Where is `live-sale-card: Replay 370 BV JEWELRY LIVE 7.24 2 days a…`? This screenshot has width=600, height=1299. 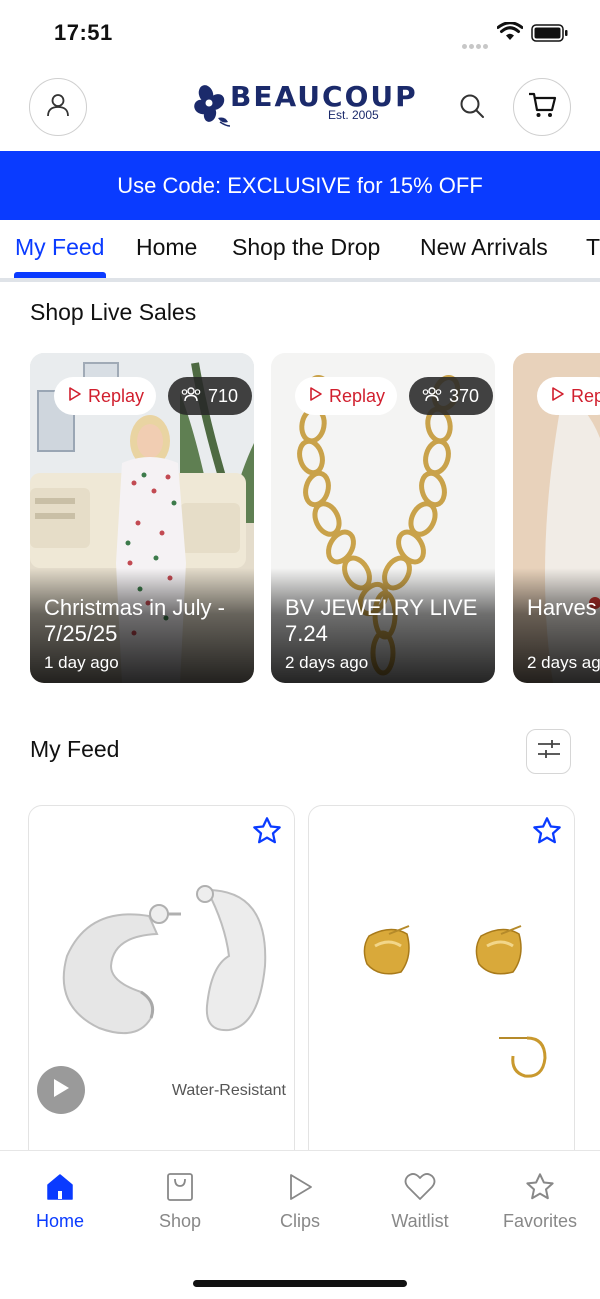
live-sale-card: Replay 370 BV JEWELRY LIVE 7.24 2 days a… is located at coordinates (383, 518).